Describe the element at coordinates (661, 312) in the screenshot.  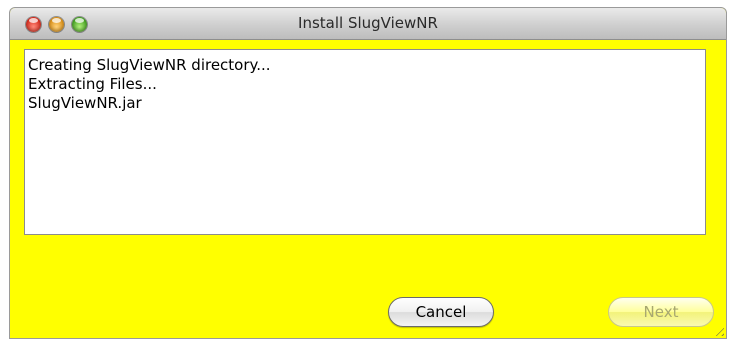
I see `next-button: Next` at that location.